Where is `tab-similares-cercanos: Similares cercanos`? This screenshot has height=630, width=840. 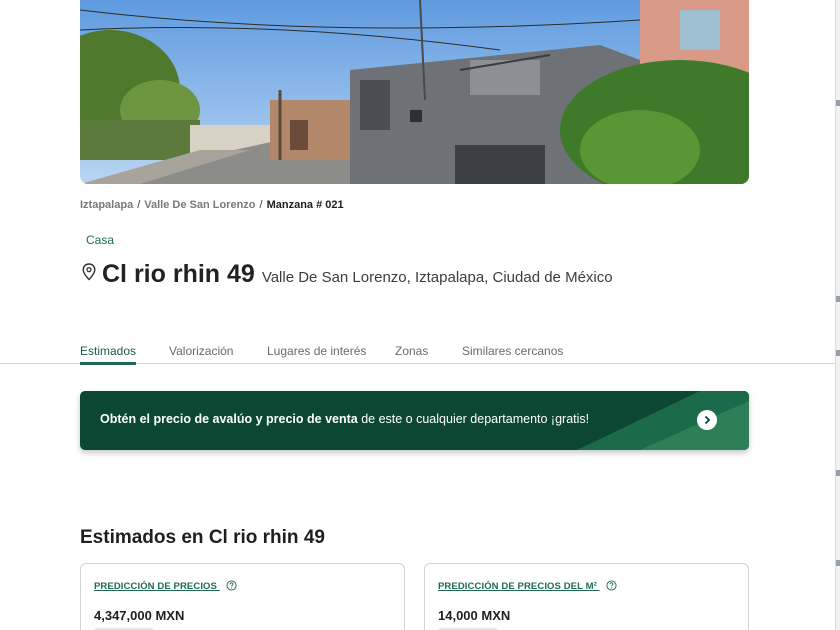
tab-similares-cercanos: Similares cercanos is located at coordinates (512, 350).